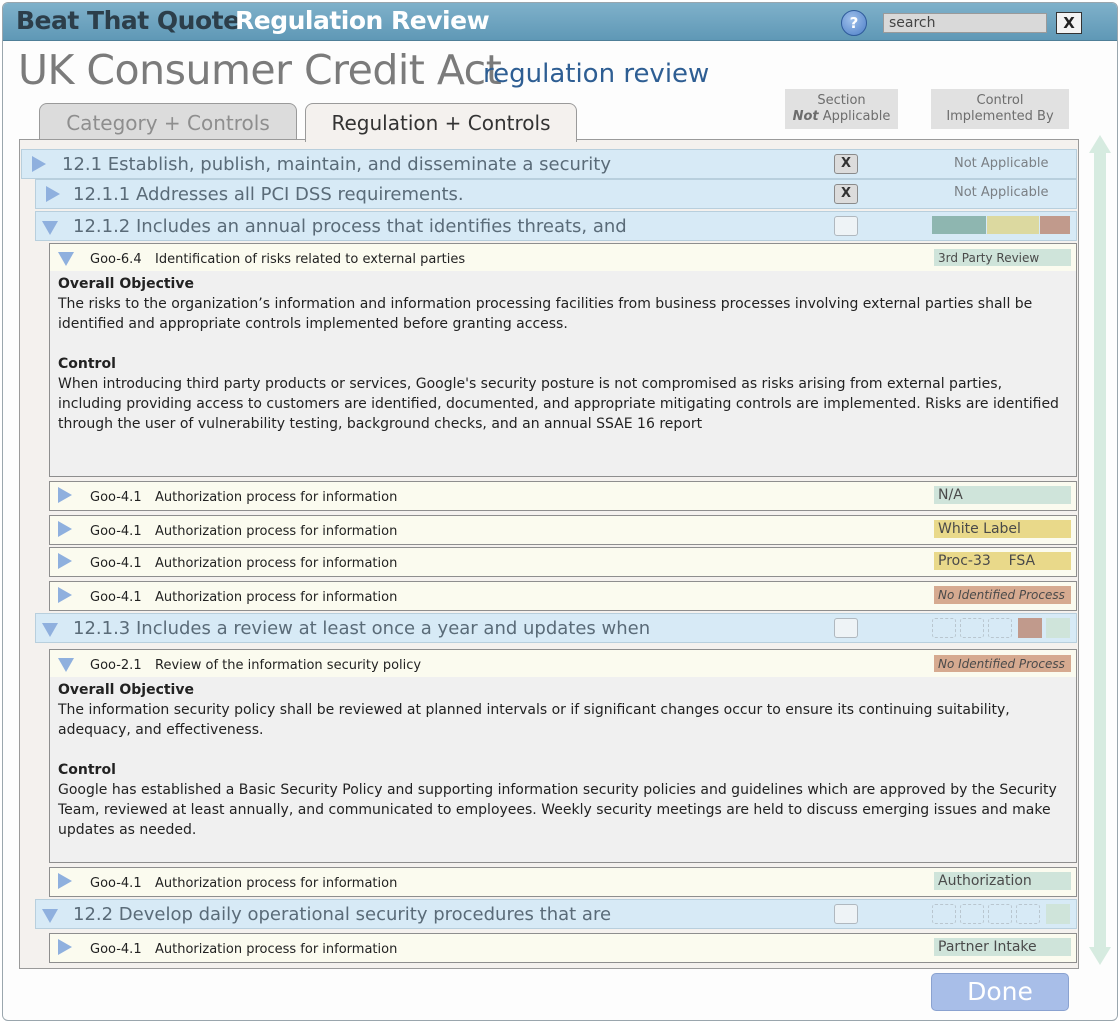 This screenshot has width=1120, height=1023. What do you see at coordinates (260, 70) in the screenshot?
I see `page-title: UK Consumer Credit Act` at bounding box center [260, 70].